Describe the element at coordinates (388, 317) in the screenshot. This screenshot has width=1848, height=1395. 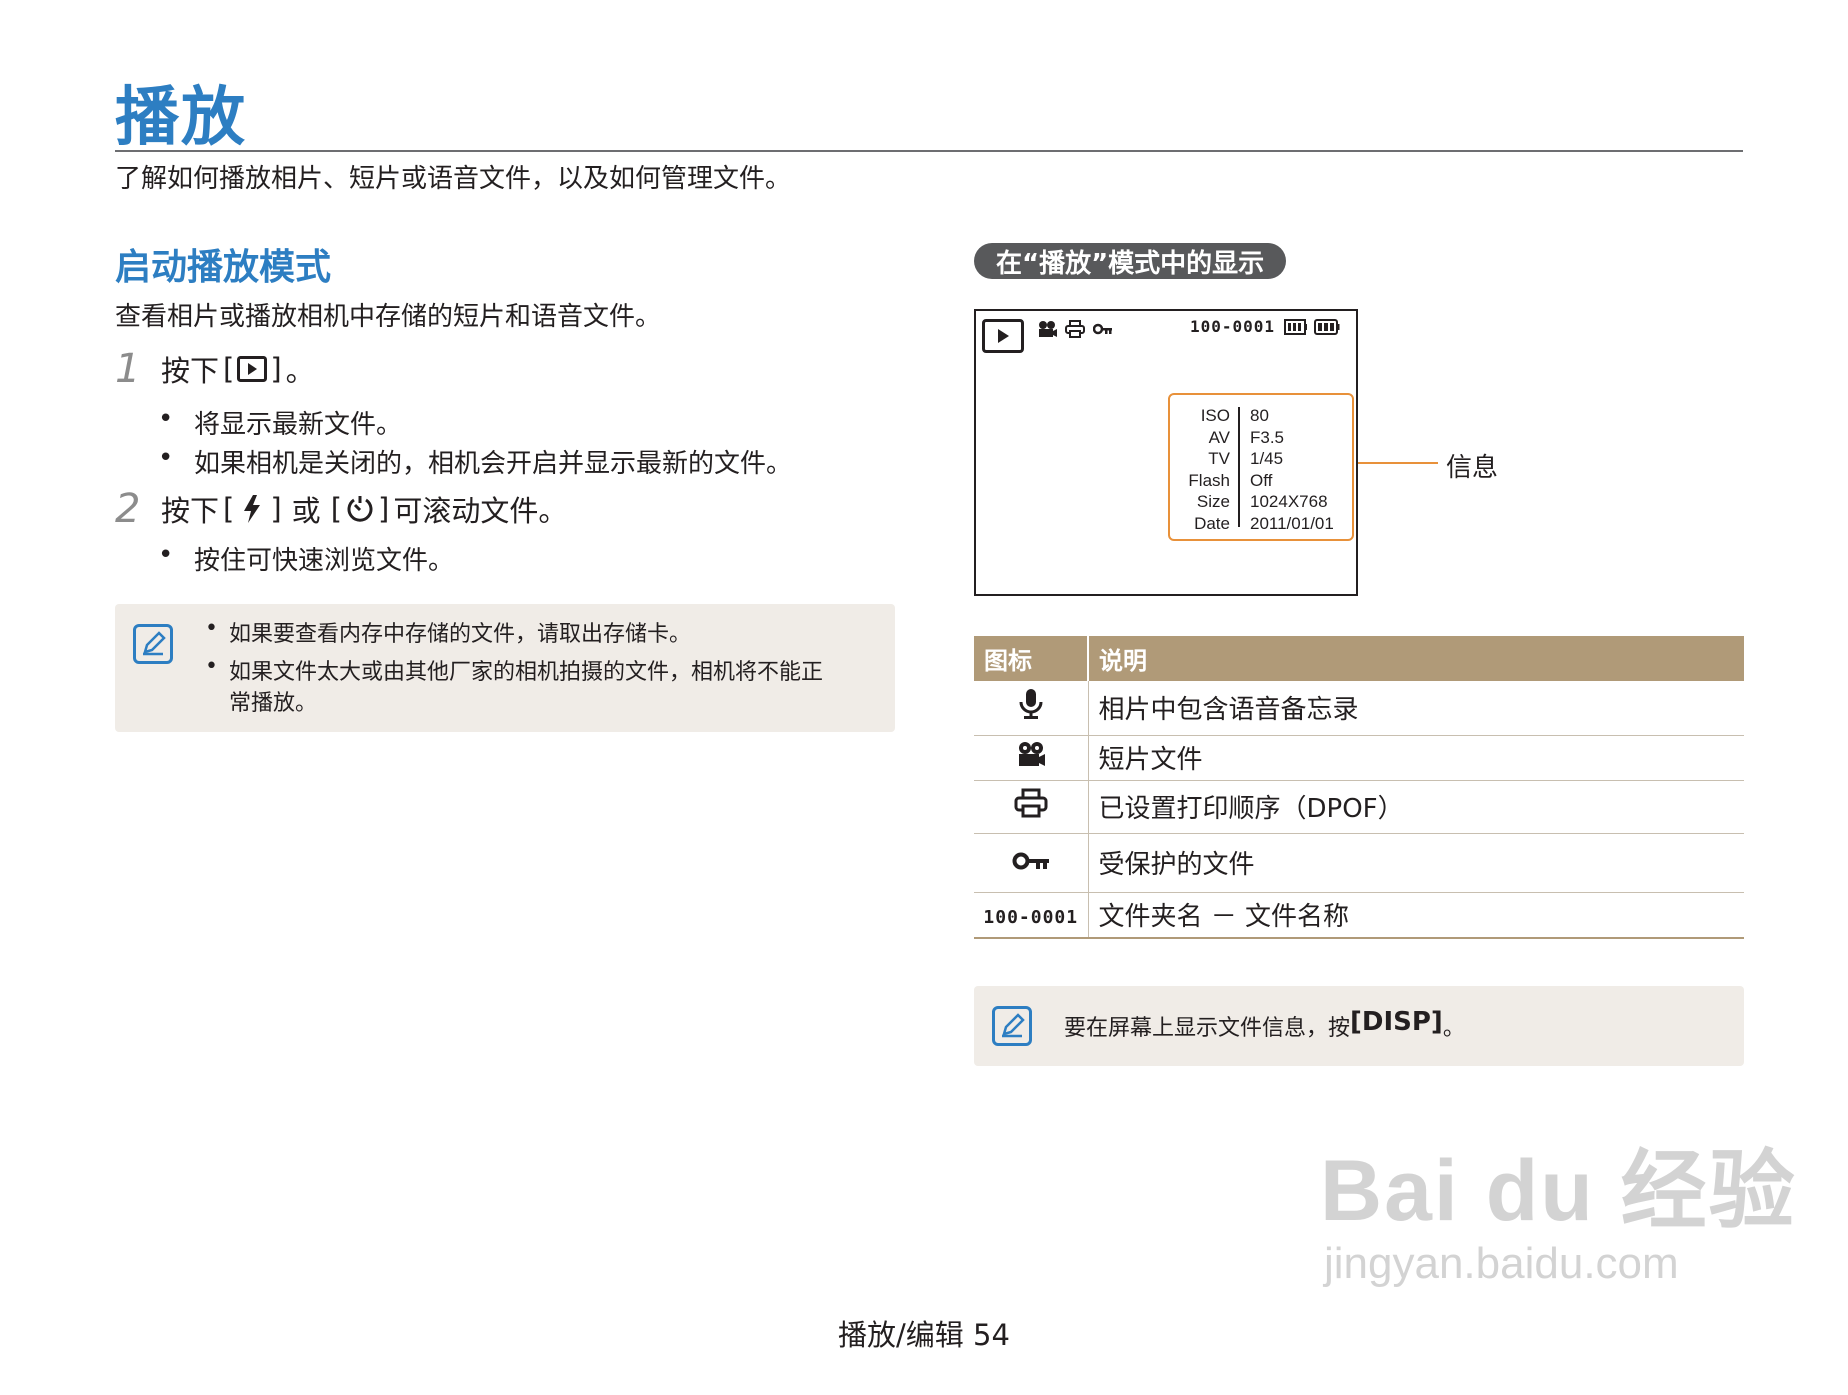
I see `section-description: 查看相片或播放相机中存储的短片和语音文件。` at that location.